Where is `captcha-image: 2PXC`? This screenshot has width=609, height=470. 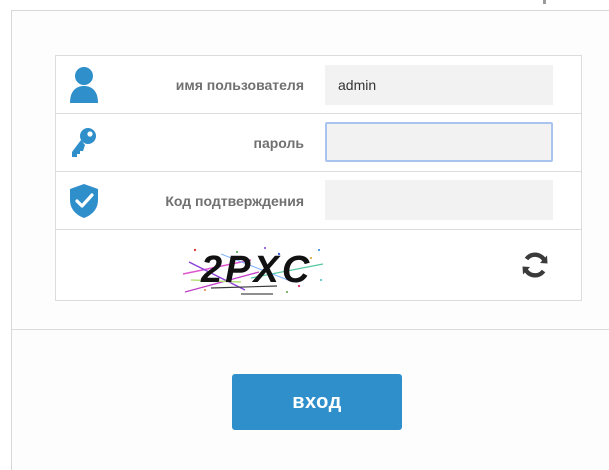
captcha-image: 2PXC is located at coordinates (255, 269).